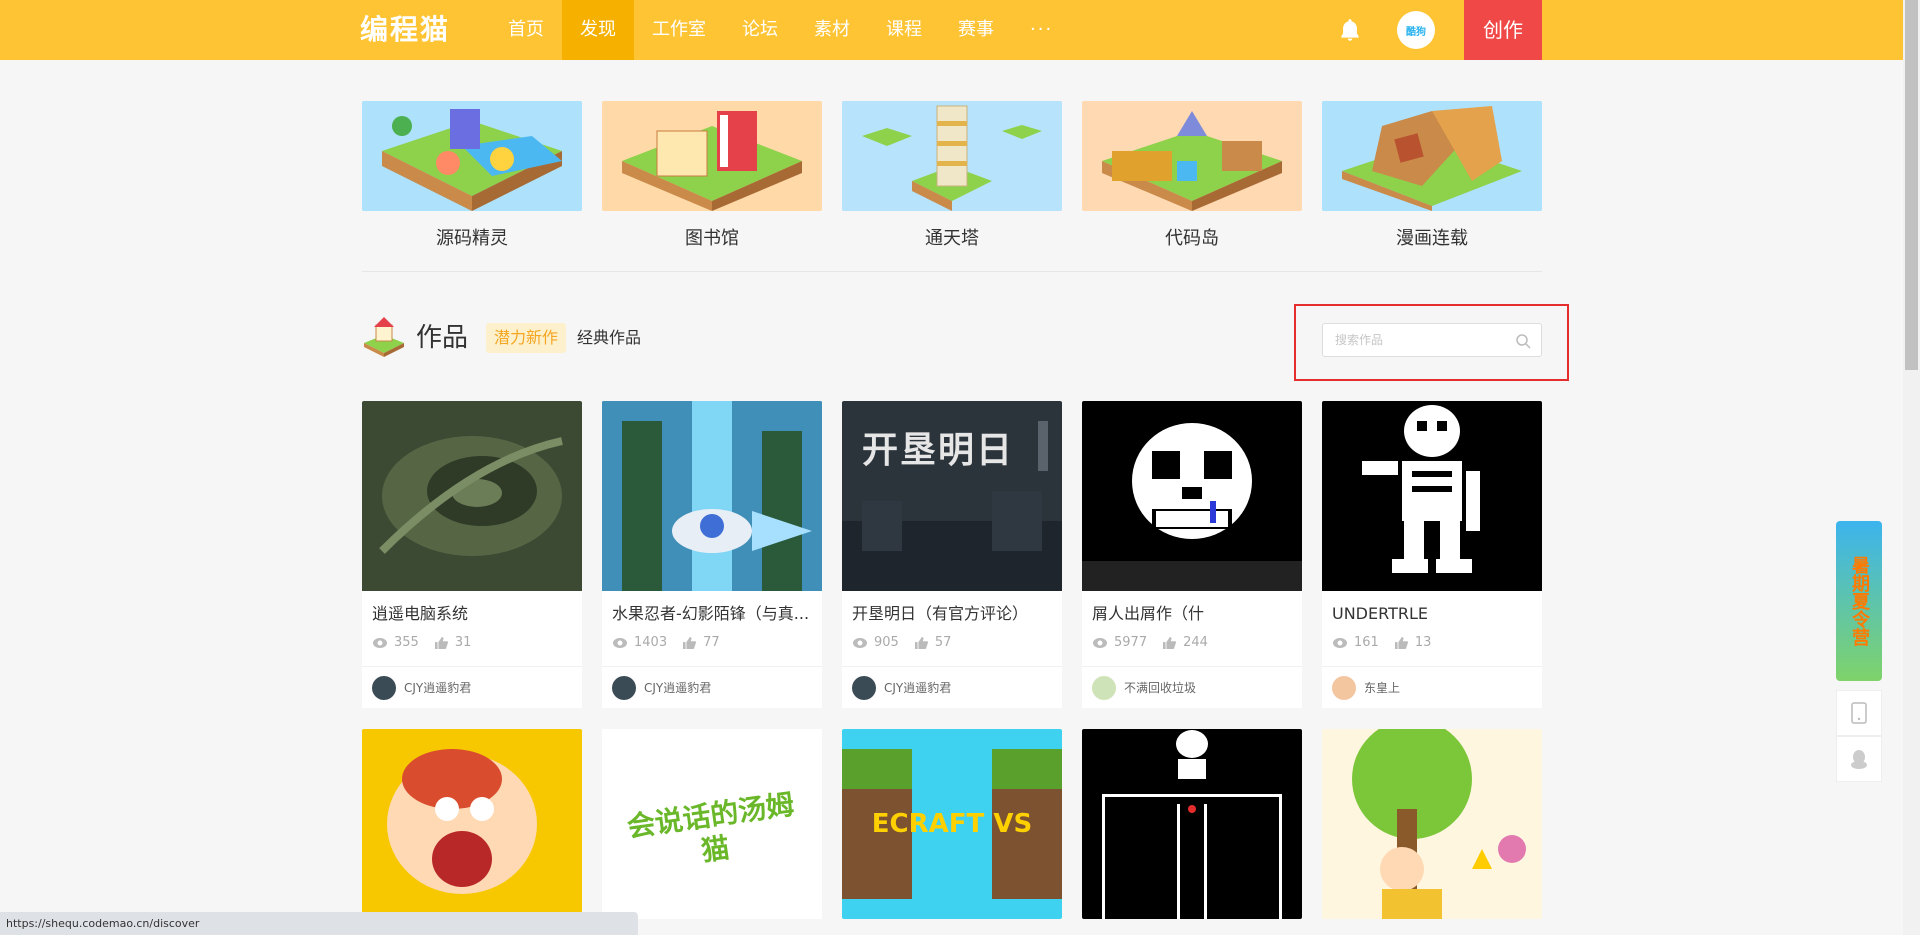 This screenshot has height=935, width=1920. Describe the element at coordinates (526, 338) in the screenshot. I see `tab-potential-new: 潜力新作` at that location.